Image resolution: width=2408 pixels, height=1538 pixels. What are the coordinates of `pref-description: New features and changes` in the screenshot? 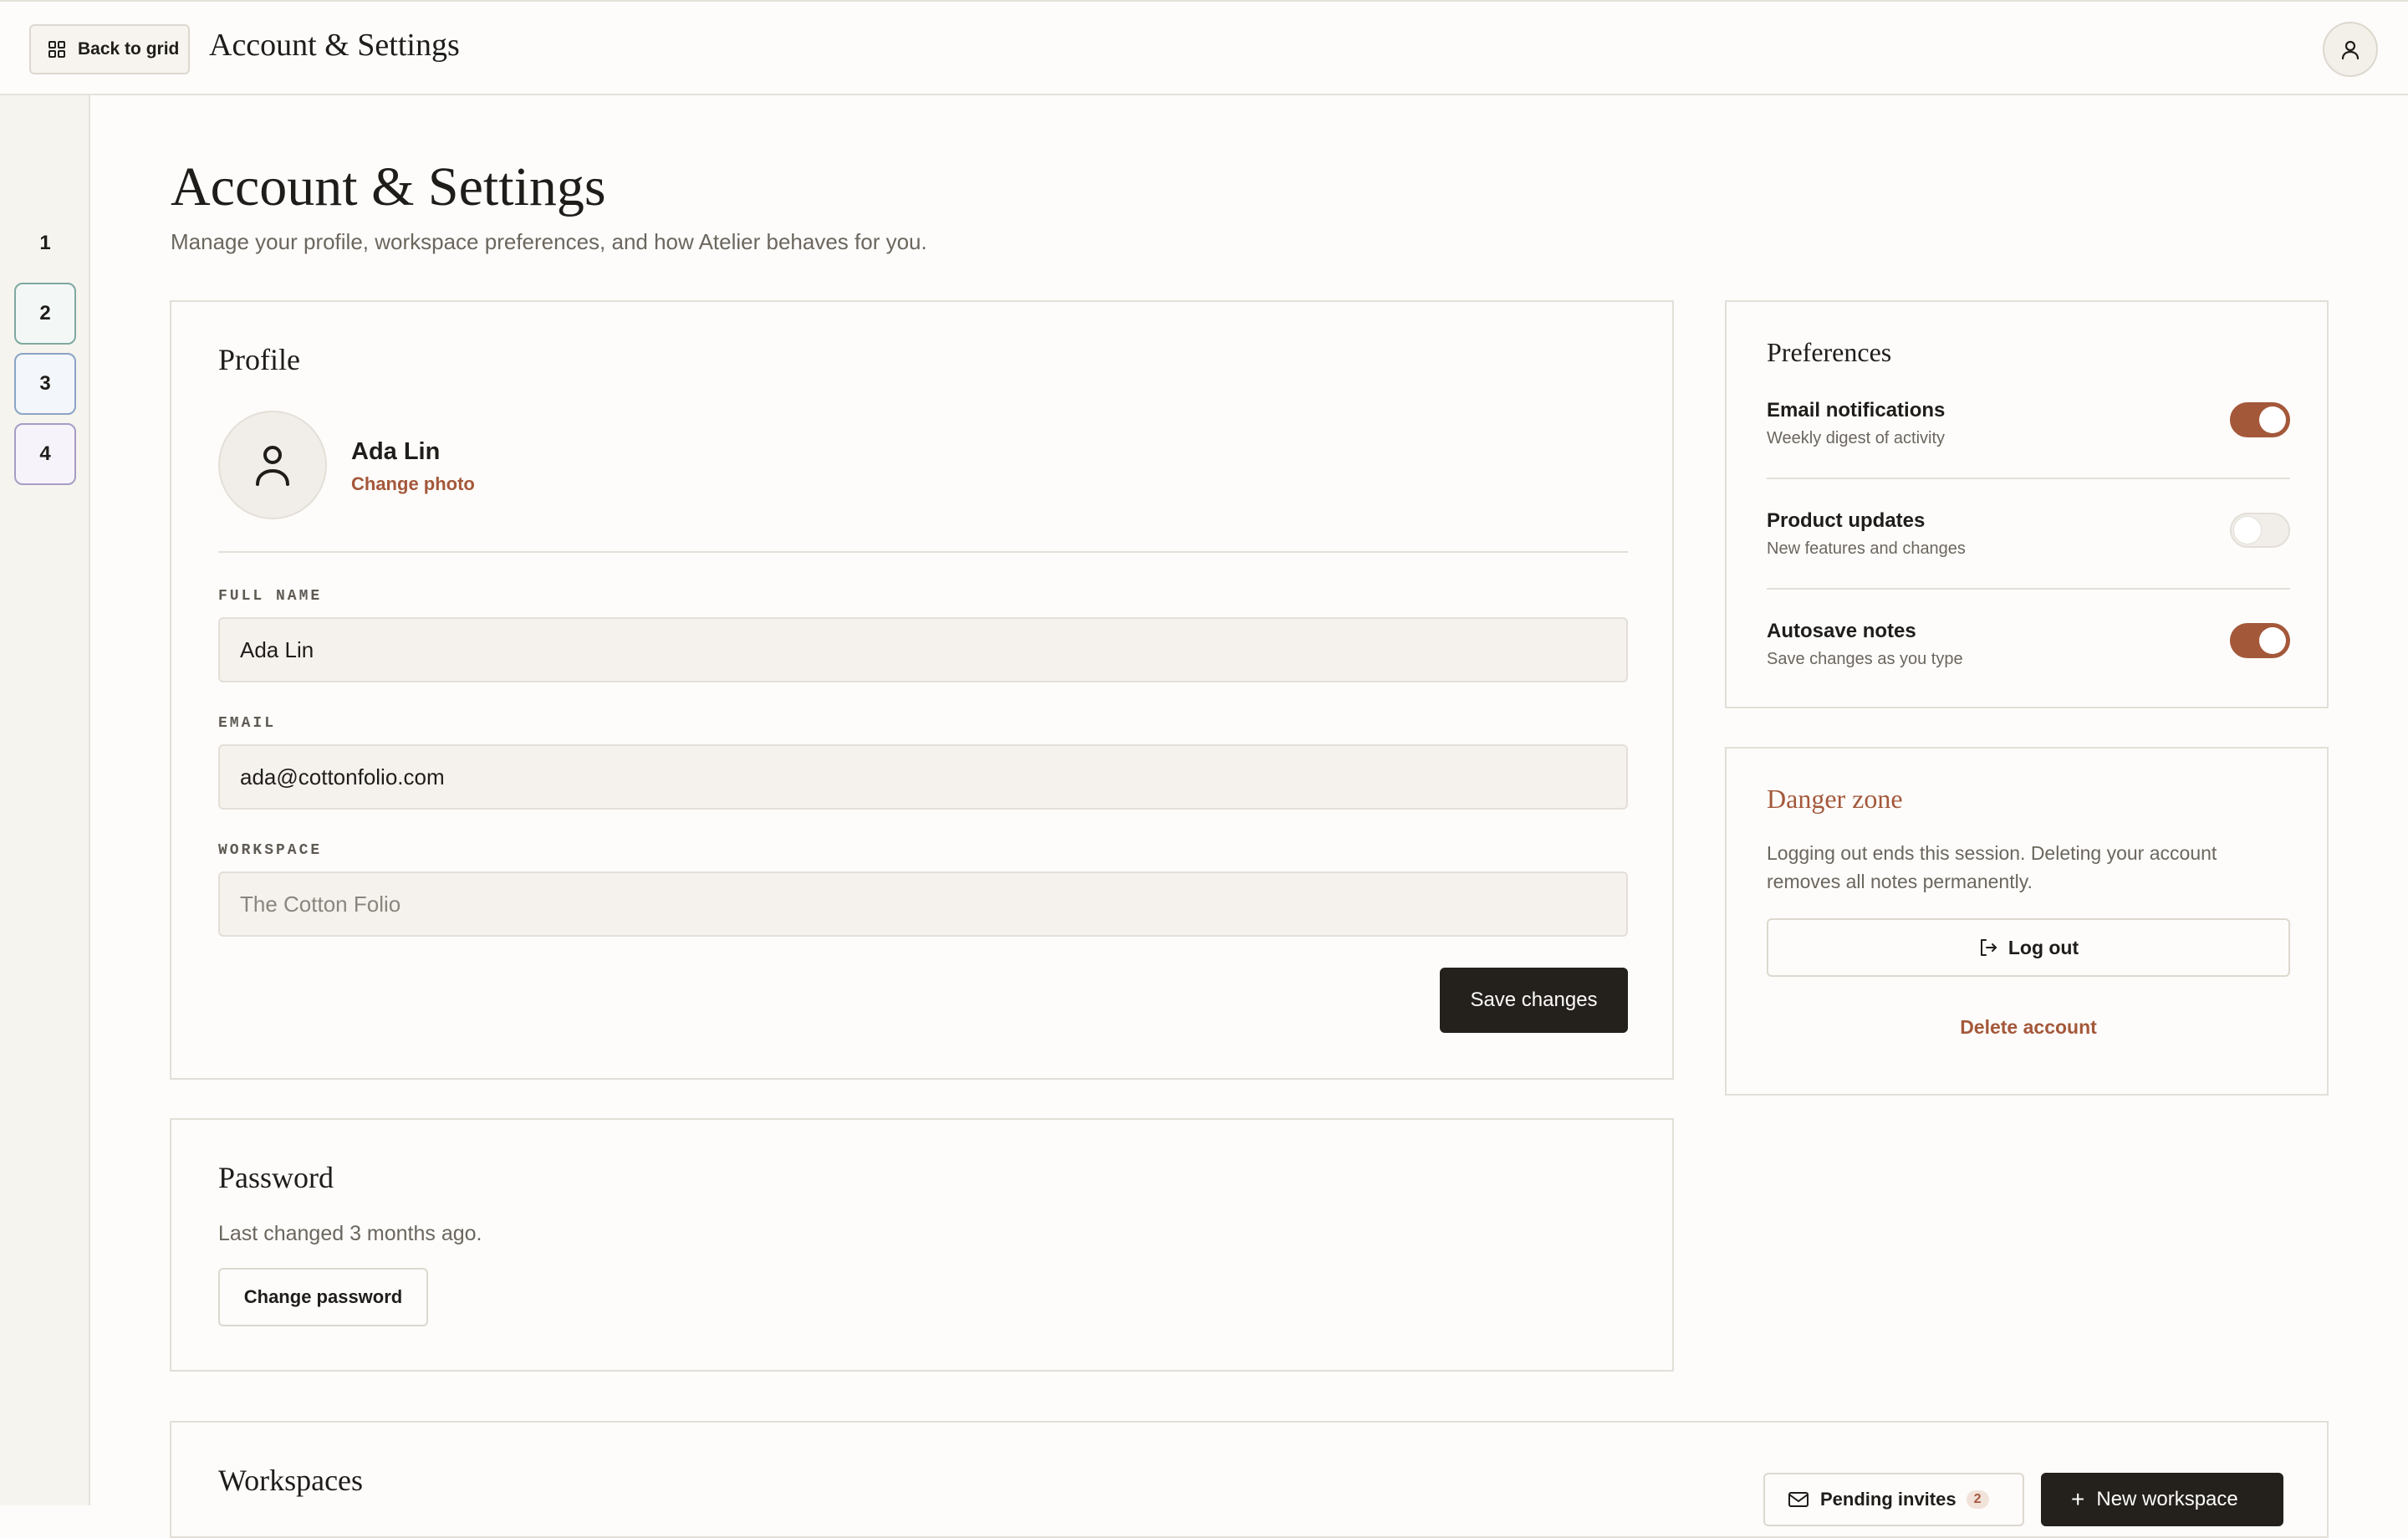 It's located at (1866, 548).